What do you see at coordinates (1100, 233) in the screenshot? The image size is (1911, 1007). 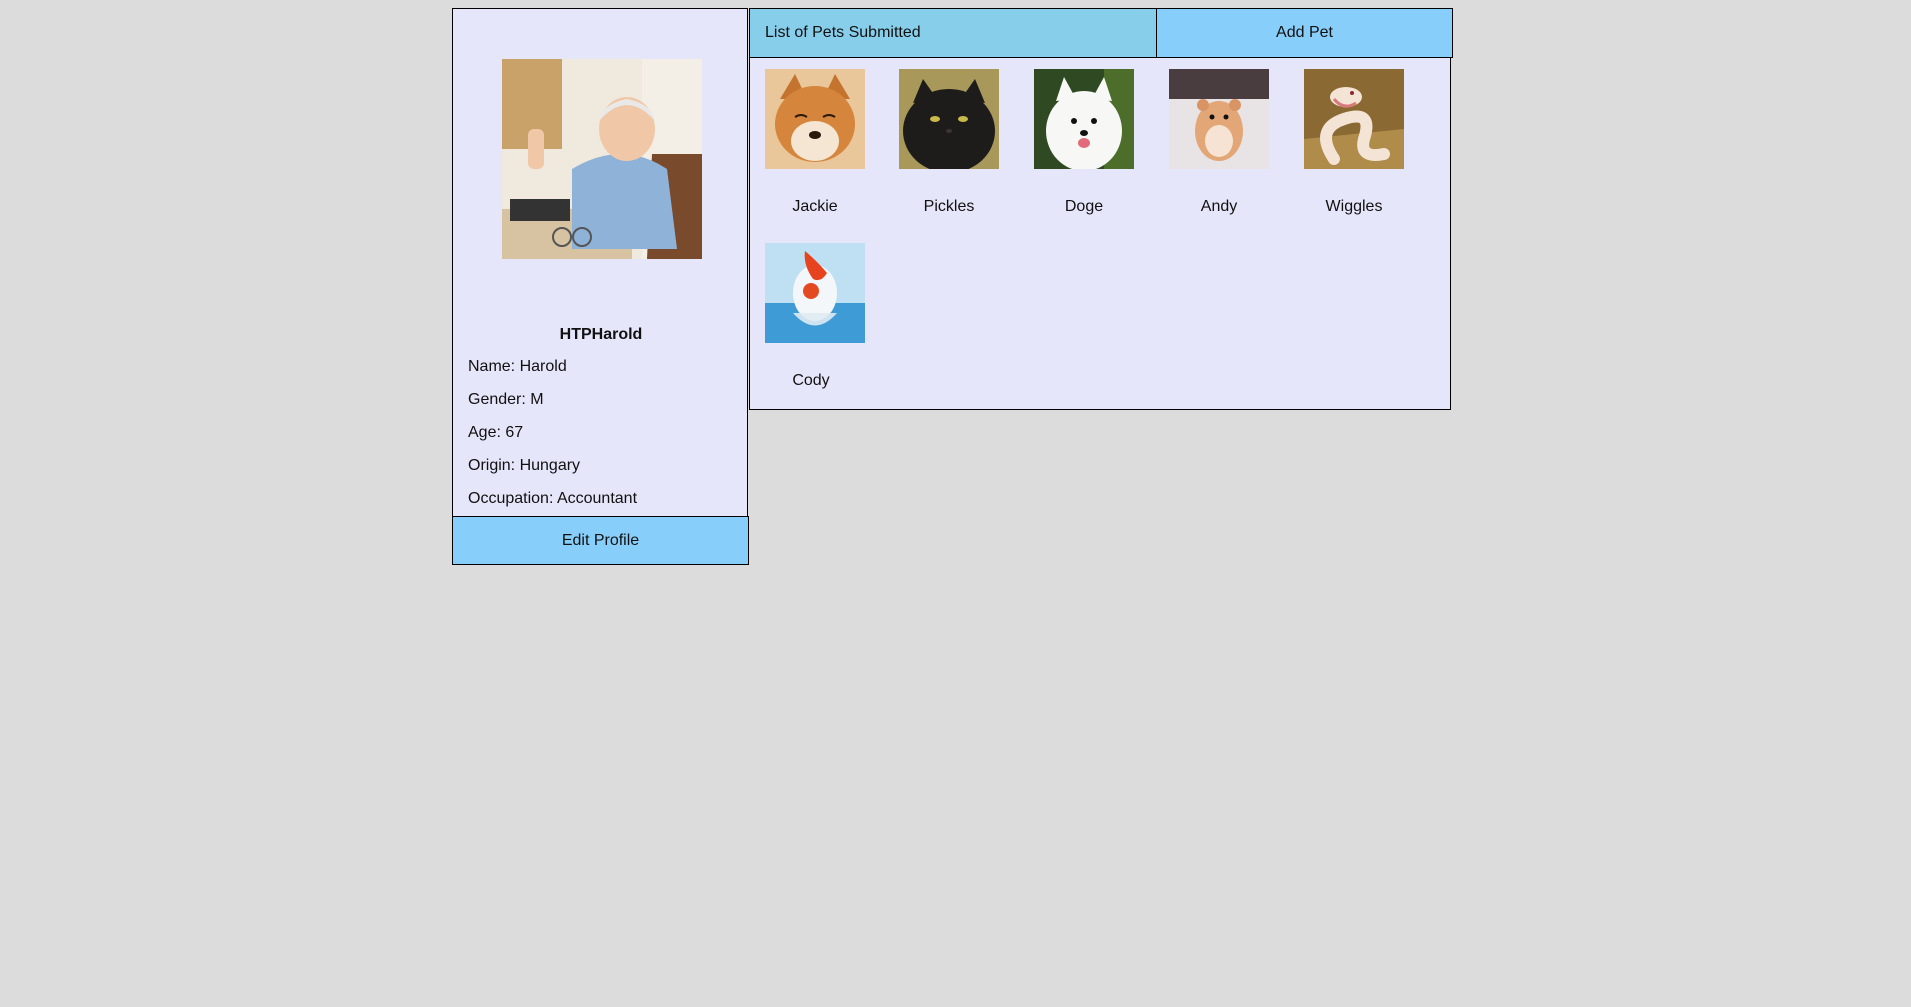 I see `pets-panel: Jackie Pickles Doge Andy Wiggles Cody` at bounding box center [1100, 233].